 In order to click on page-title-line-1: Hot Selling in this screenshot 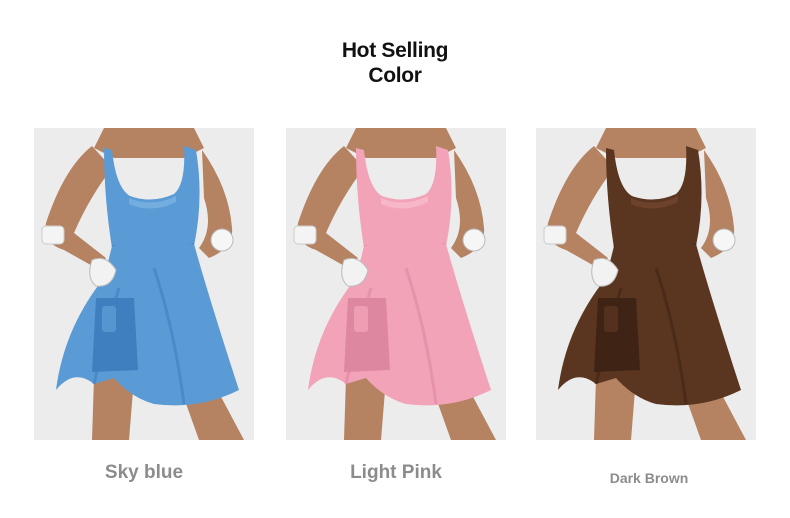, I will do `click(395, 50)`.